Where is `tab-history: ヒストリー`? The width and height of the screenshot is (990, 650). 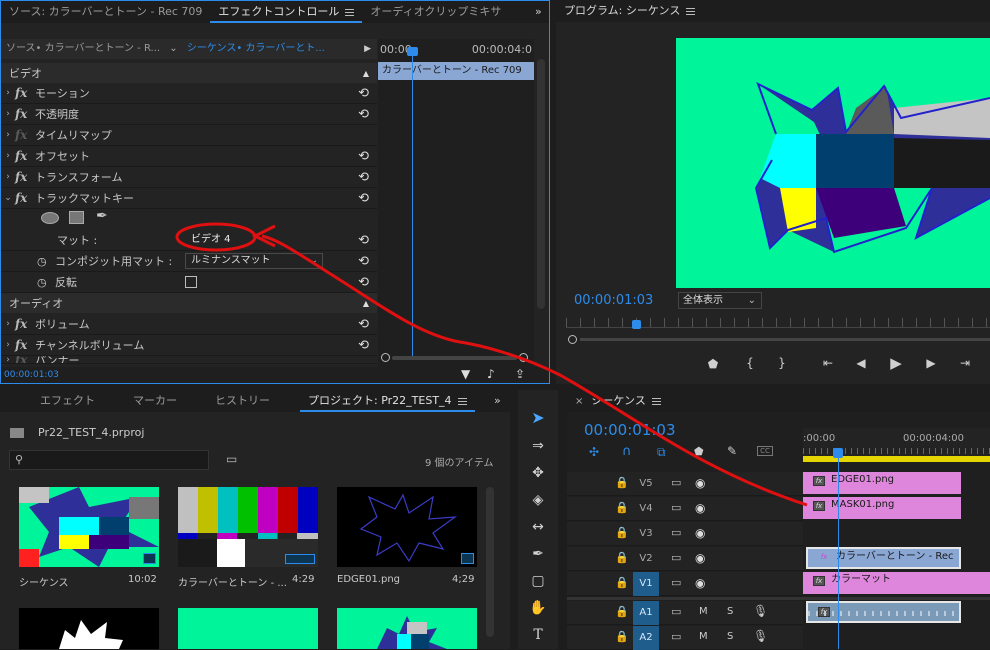 tab-history: ヒストリー is located at coordinates (242, 401).